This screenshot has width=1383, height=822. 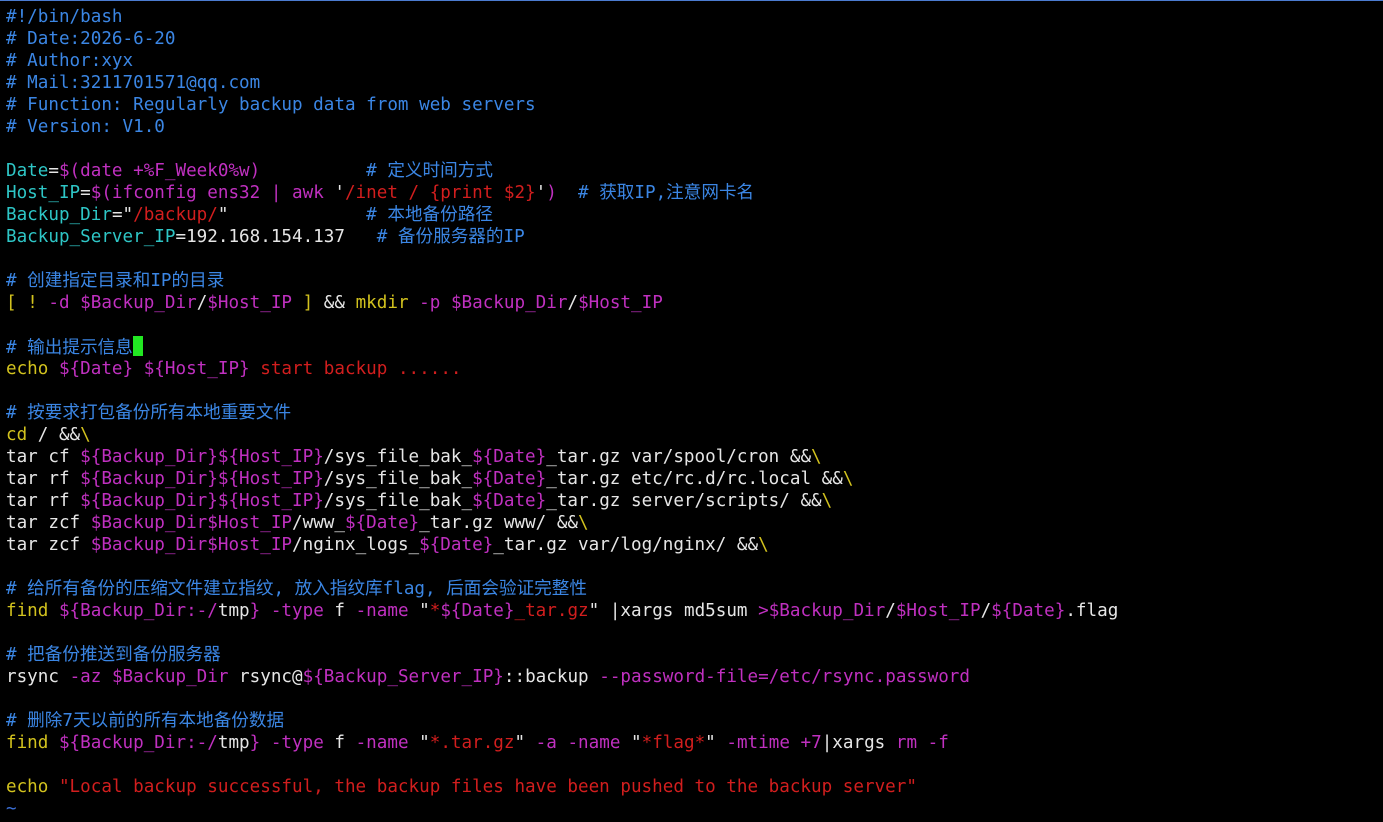 I want to click on text-token: .flag, so click(x=1092, y=611).